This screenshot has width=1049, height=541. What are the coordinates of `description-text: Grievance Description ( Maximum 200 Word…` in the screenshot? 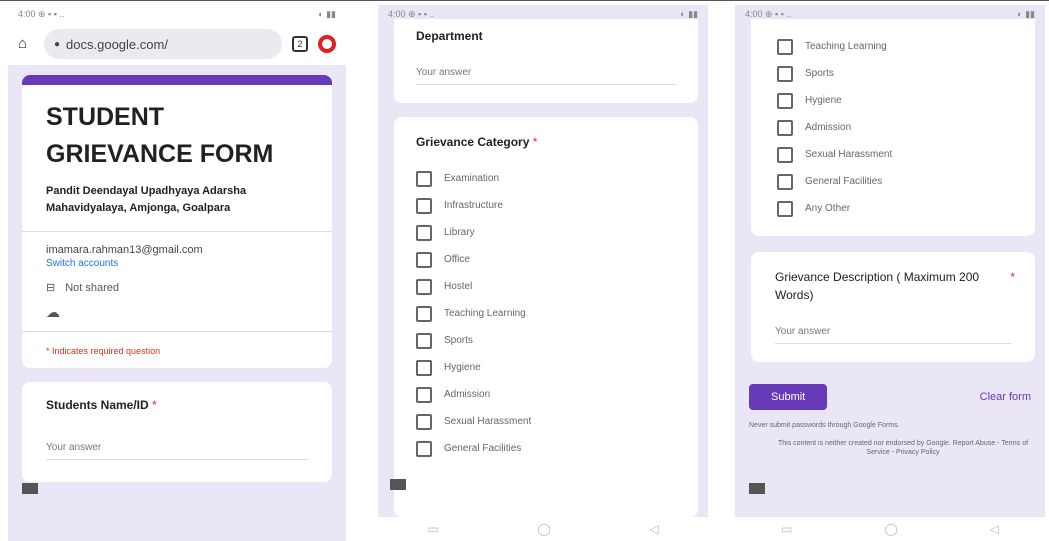 It's located at (877, 286).